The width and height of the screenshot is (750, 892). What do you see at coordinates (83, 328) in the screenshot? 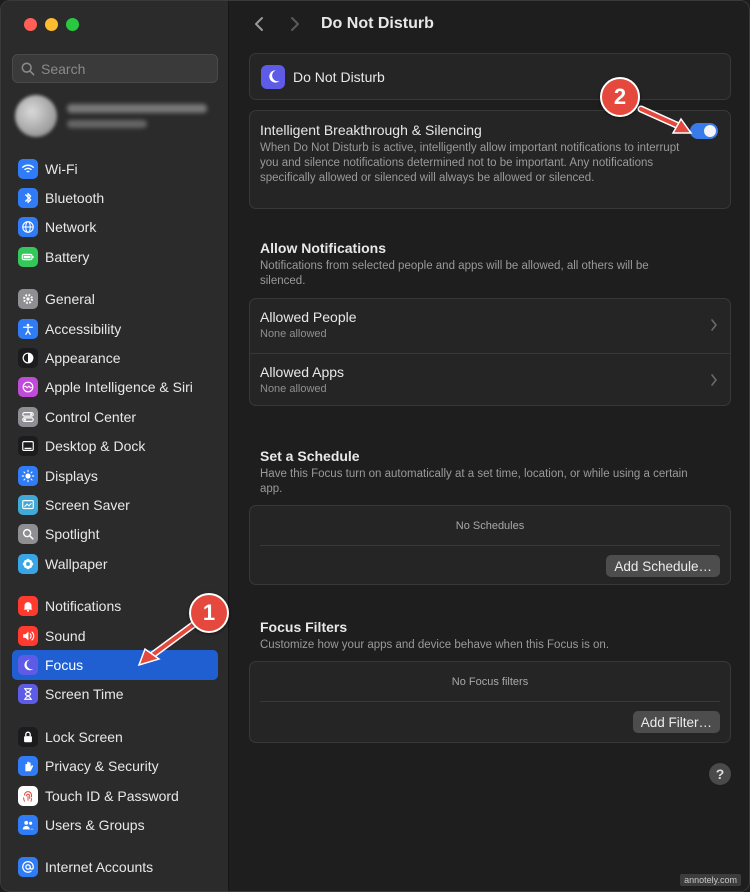
I see `sidebar-item-label: Accessibility` at bounding box center [83, 328].